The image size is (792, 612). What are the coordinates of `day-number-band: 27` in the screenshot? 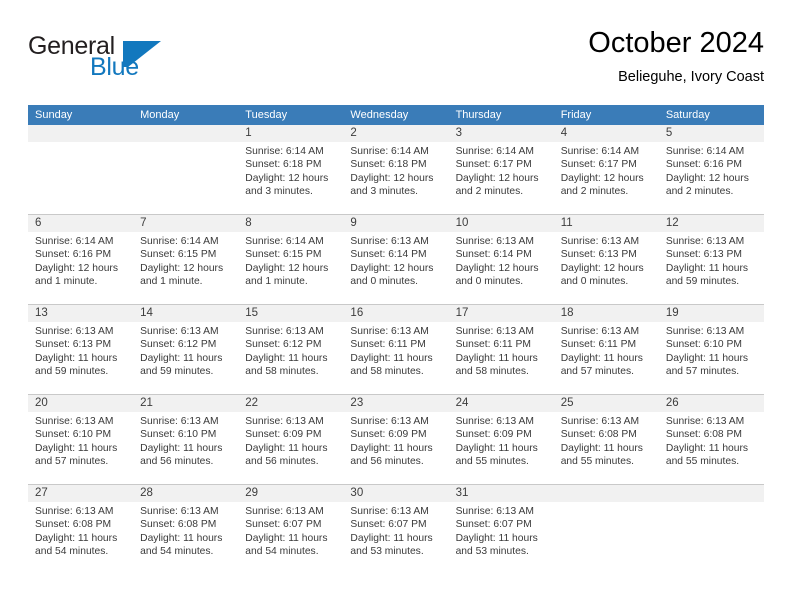 It's located at (81, 493).